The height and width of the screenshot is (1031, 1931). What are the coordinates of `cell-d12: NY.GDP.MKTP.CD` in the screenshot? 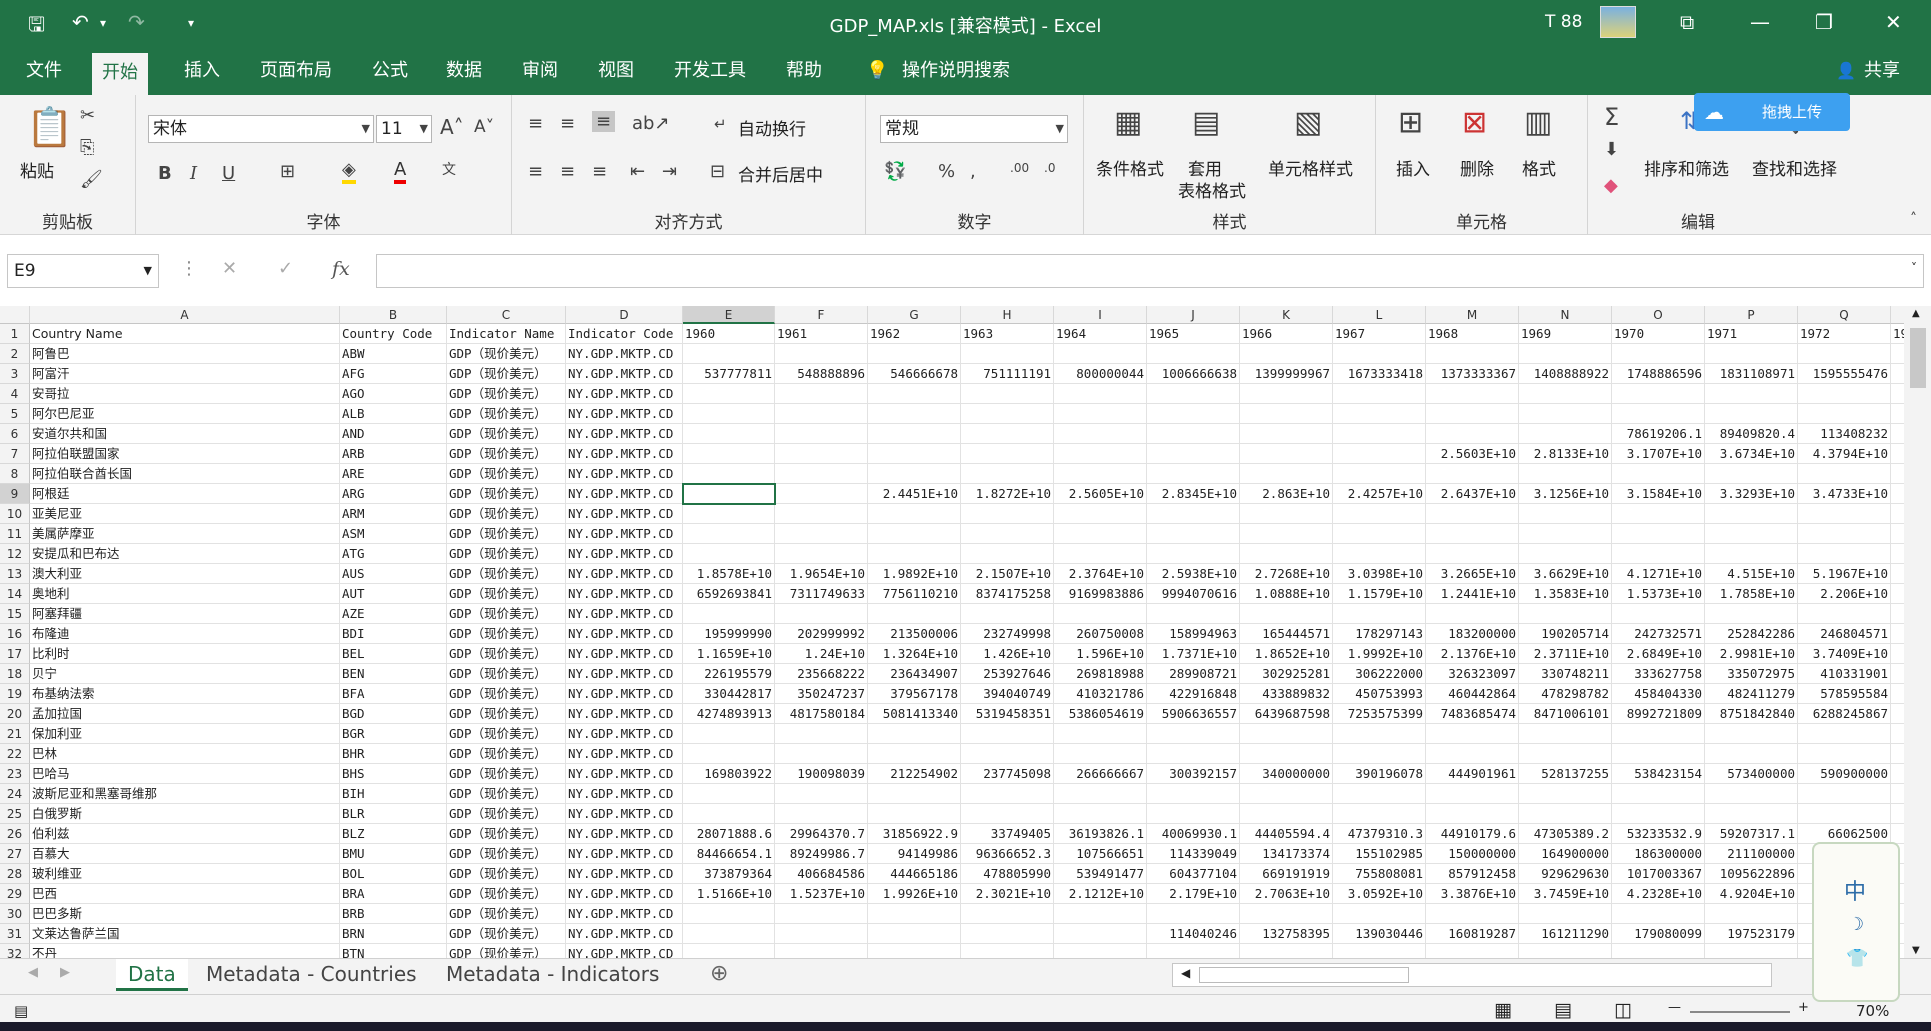 It's located at (624, 554).